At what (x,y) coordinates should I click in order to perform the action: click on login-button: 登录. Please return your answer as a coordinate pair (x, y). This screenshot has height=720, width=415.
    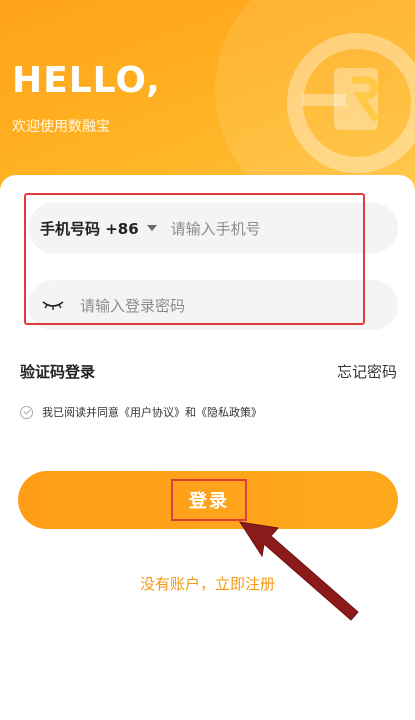
    Looking at the image, I should click on (208, 500).